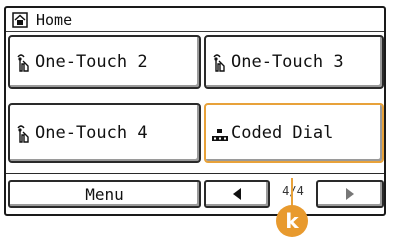 The image size is (393, 246). I want to click on triangle-right-icon, so click(350, 194).